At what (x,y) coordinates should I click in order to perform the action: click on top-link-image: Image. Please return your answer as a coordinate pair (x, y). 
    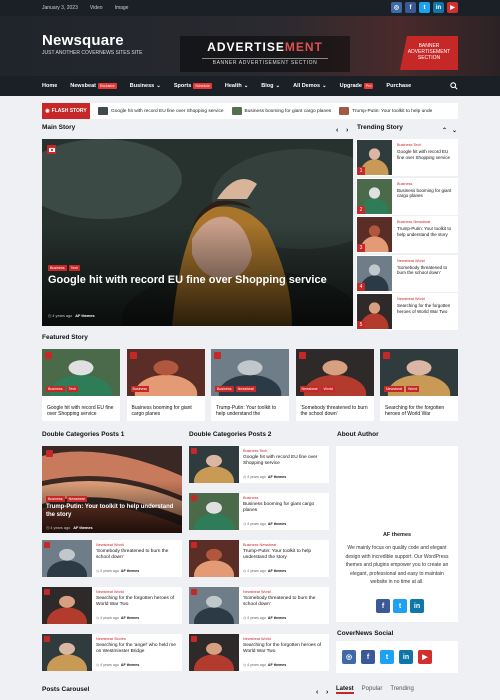
    Looking at the image, I should click on (122, 8).